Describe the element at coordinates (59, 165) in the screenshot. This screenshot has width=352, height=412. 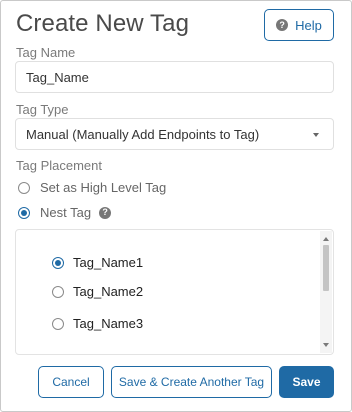
I see `tag-placement-label: Tag Placement` at that location.